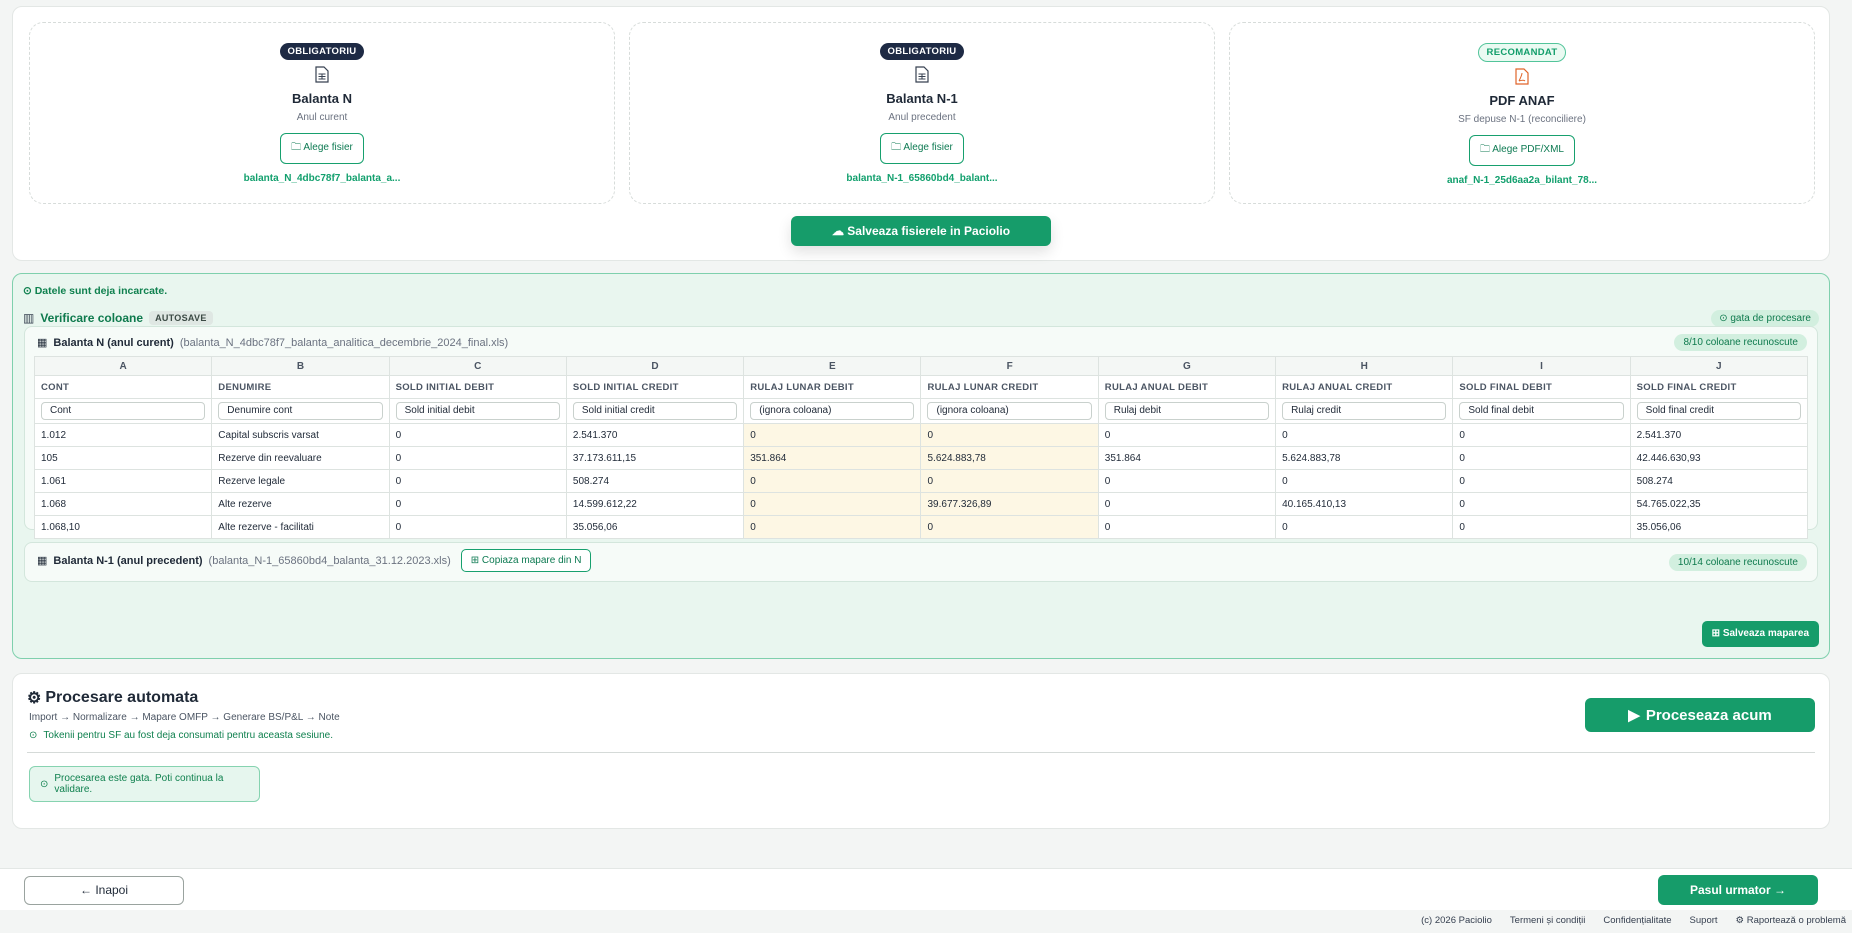  What do you see at coordinates (655, 527) in the screenshot?
I see `table-cell: 35.056,06` at bounding box center [655, 527].